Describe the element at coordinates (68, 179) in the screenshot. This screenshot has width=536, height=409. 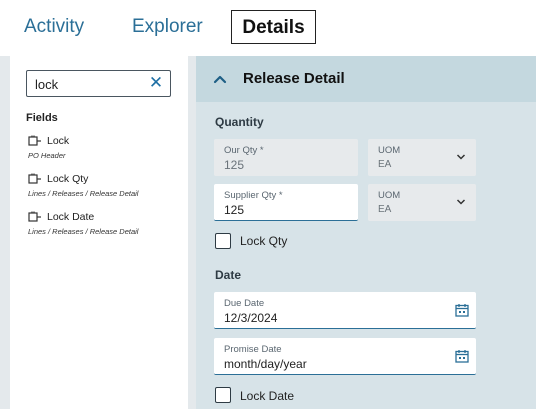
I see `field-result-label: Lock Qty` at that location.